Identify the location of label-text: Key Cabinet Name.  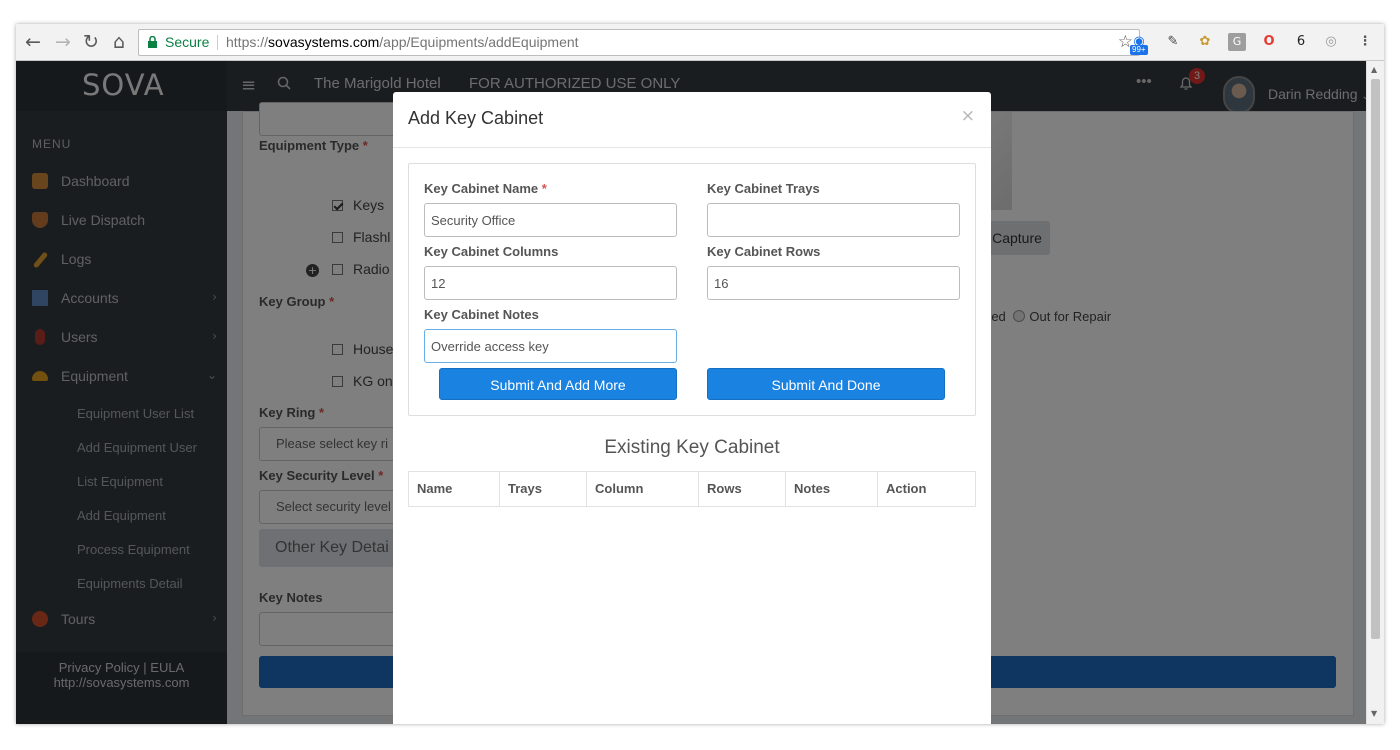
(481, 188).